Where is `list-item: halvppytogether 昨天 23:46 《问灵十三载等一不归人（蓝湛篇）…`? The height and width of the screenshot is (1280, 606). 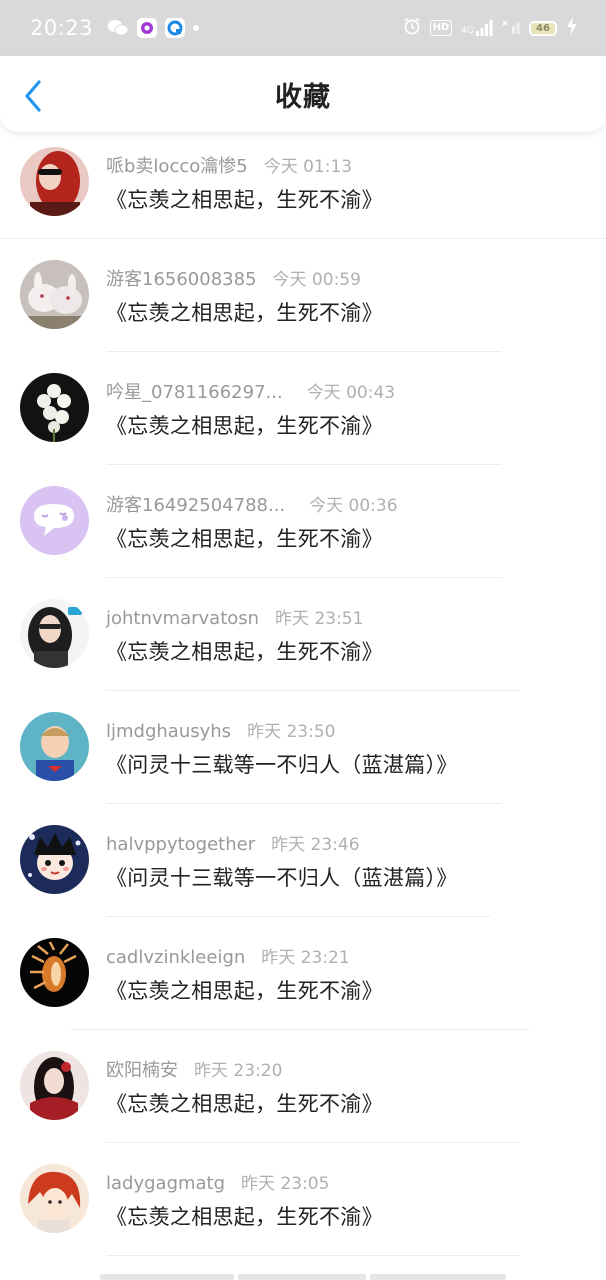 list-item: halvppytogether 昨天 23:46 《问灵十三载等一不归人（蓝湛篇）… is located at coordinates (303, 866).